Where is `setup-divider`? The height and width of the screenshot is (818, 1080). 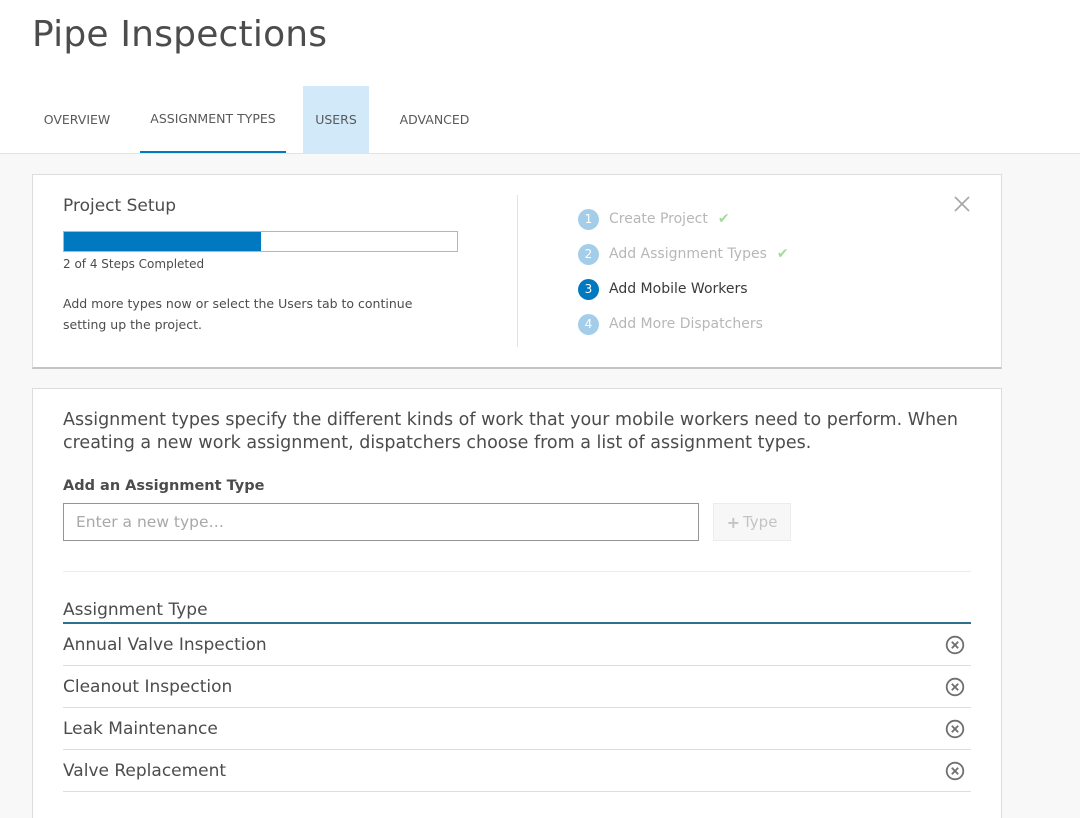 setup-divider is located at coordinates (517, 271).